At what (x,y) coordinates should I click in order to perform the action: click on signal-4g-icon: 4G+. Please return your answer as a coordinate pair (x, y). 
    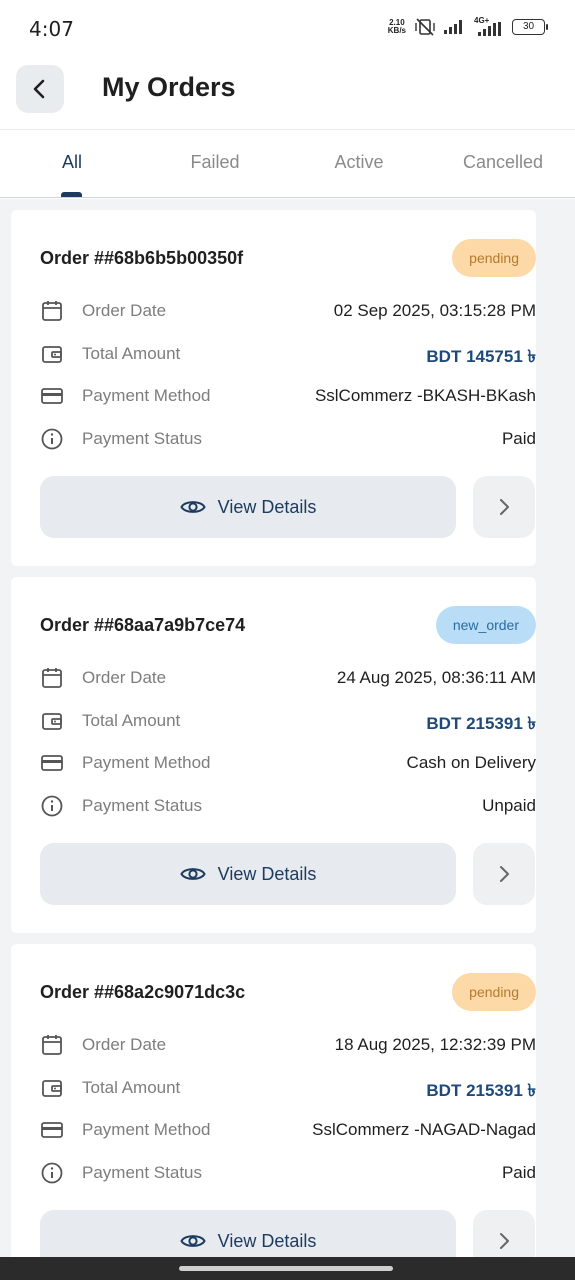
    Looking at the image, I should click on (489, 26).